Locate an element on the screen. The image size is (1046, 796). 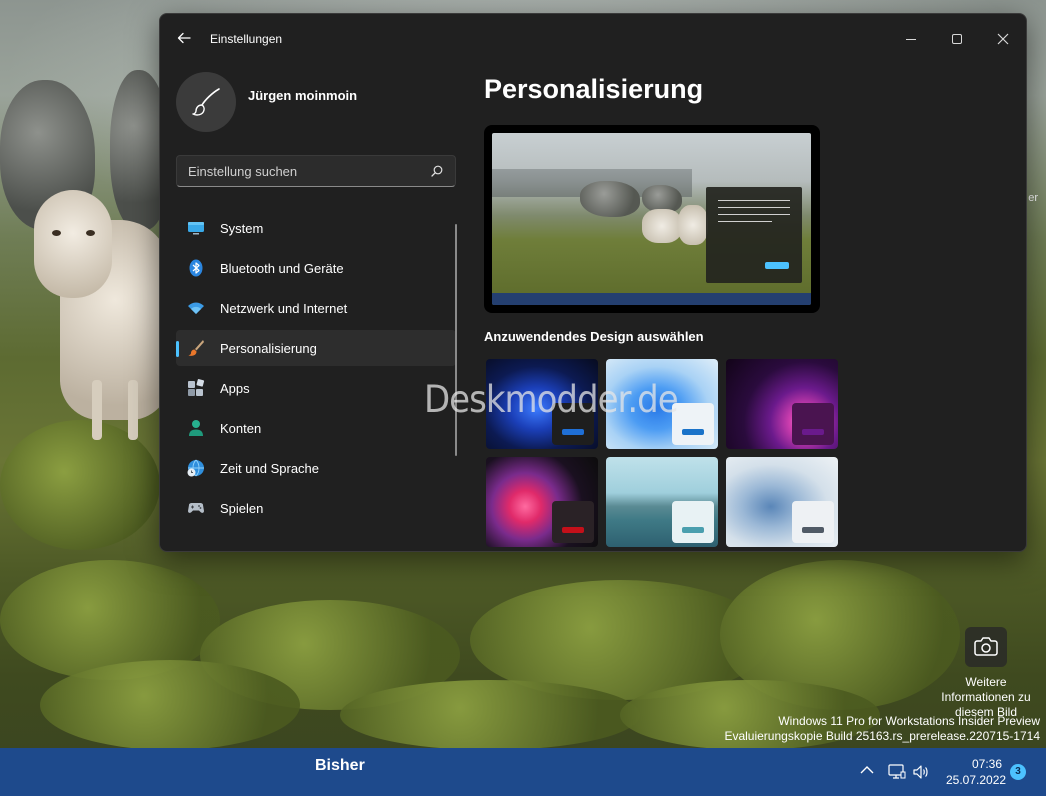
arrow-left-icon is located at coordinates (184, 38).